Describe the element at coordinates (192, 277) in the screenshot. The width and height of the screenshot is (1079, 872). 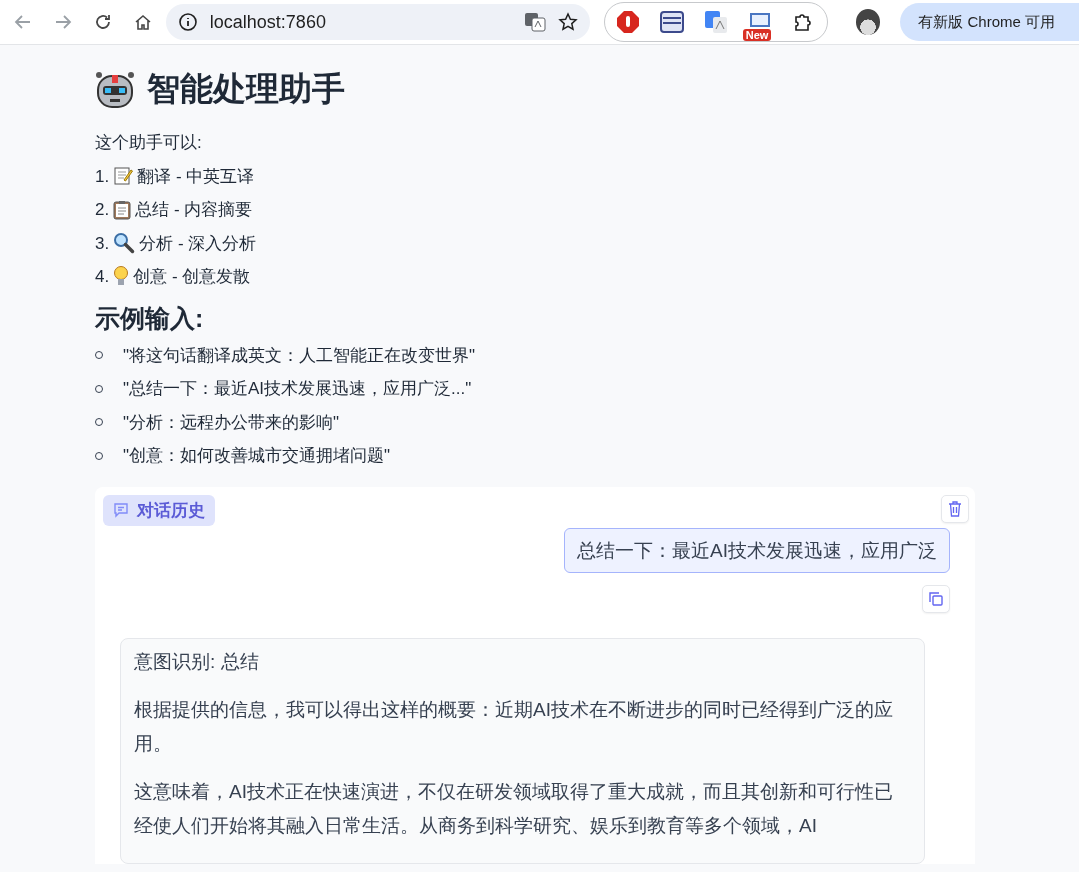
I see `capability-text: 创意 - 创意发散` at that location.